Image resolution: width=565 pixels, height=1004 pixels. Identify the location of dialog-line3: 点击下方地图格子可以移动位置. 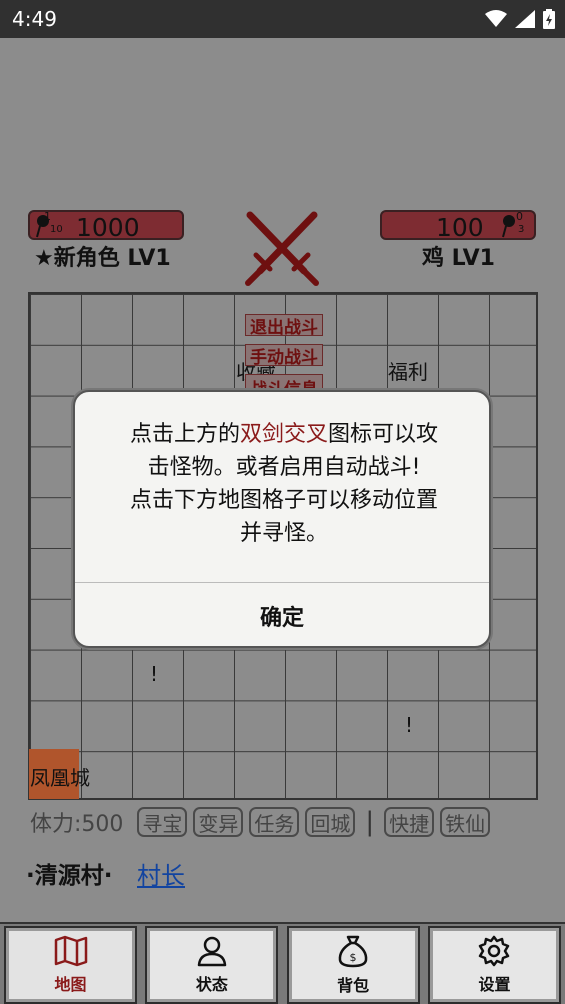
(283, 500).